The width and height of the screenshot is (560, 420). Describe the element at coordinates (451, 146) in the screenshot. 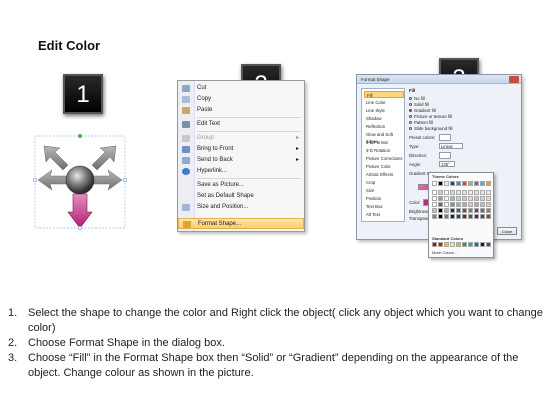

I see `type-dropdown: Linear` at that location.